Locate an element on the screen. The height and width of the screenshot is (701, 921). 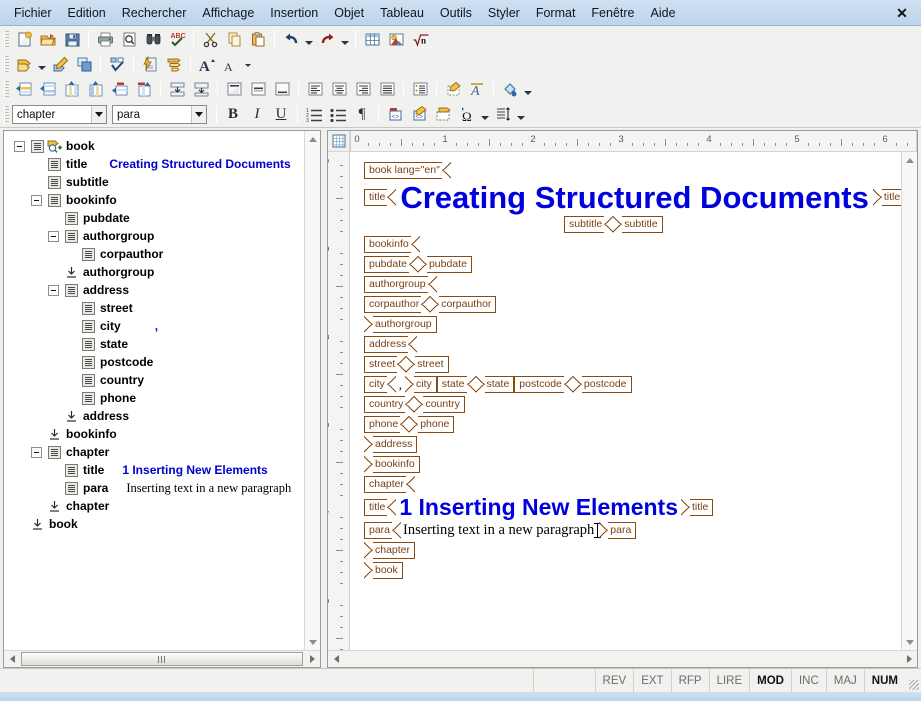
chevron-down-icon is located at coordinates (198, 114).